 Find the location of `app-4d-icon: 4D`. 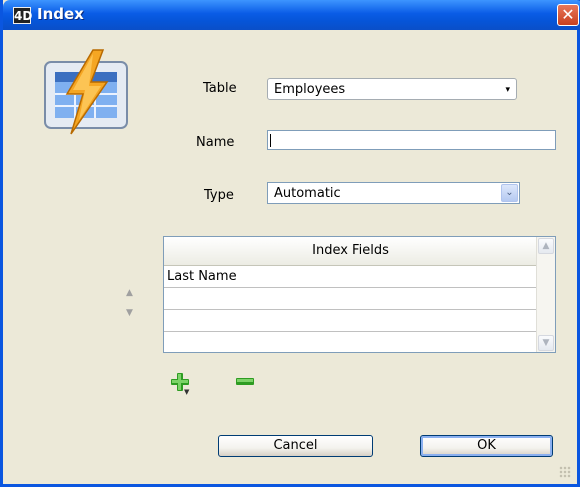

app-4d-icon: 4D is located at coordinates (23, 15).